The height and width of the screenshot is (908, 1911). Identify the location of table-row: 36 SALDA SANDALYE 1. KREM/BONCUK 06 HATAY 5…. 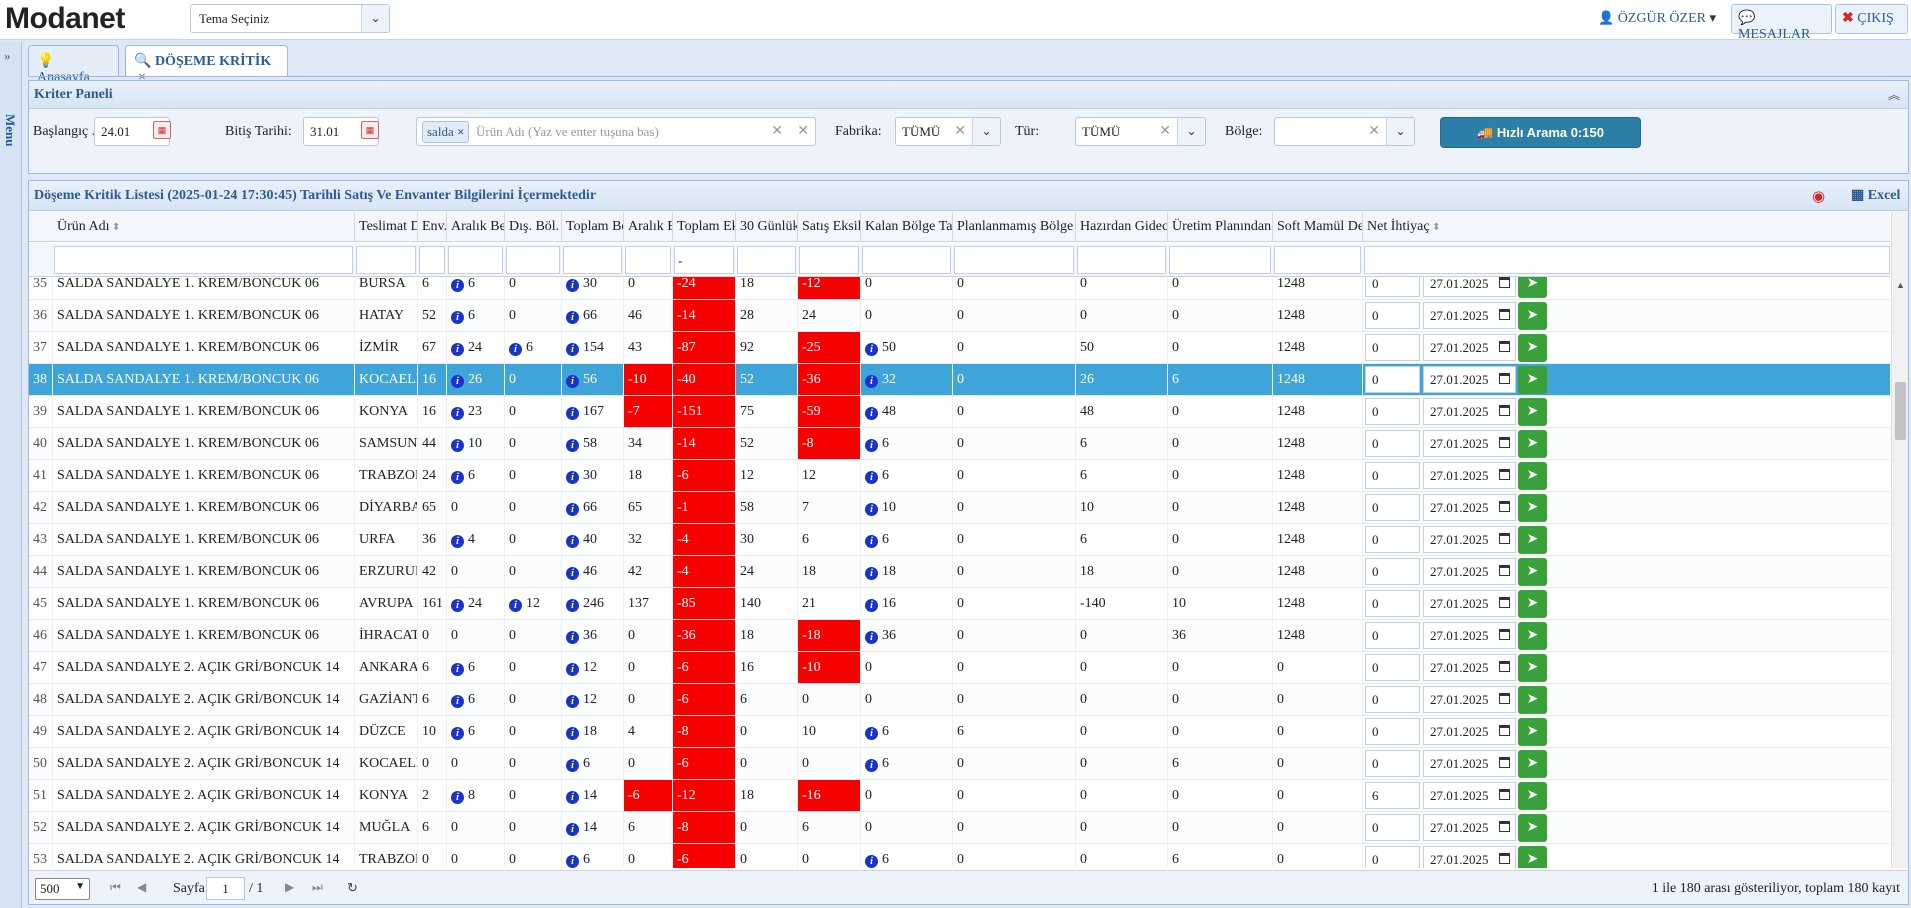
(959, 316).